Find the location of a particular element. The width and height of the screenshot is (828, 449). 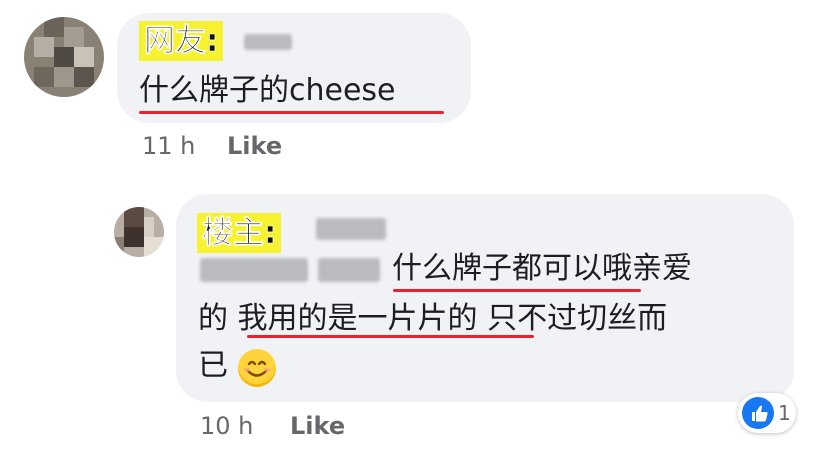

reaction-summary: 1 is located at coordinates (767, 413).